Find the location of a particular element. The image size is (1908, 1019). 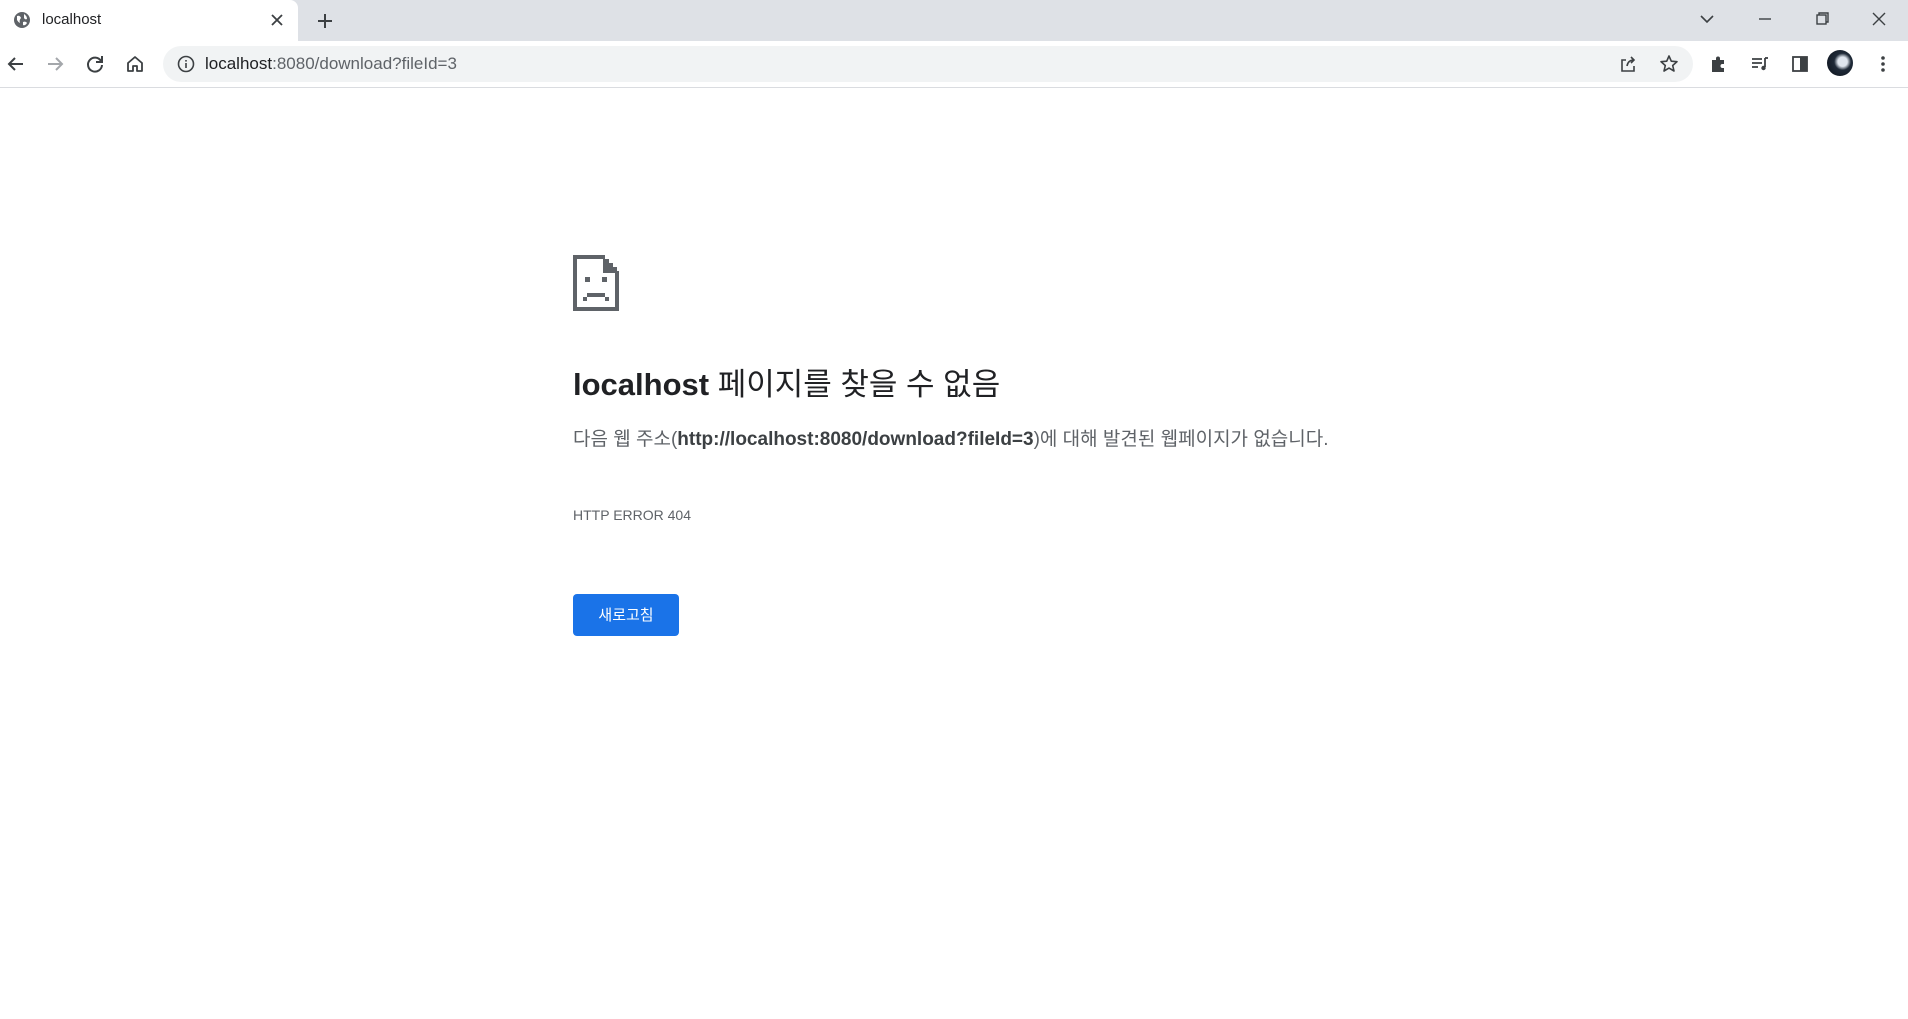

star-icon is located at coordinates (1669, 64).